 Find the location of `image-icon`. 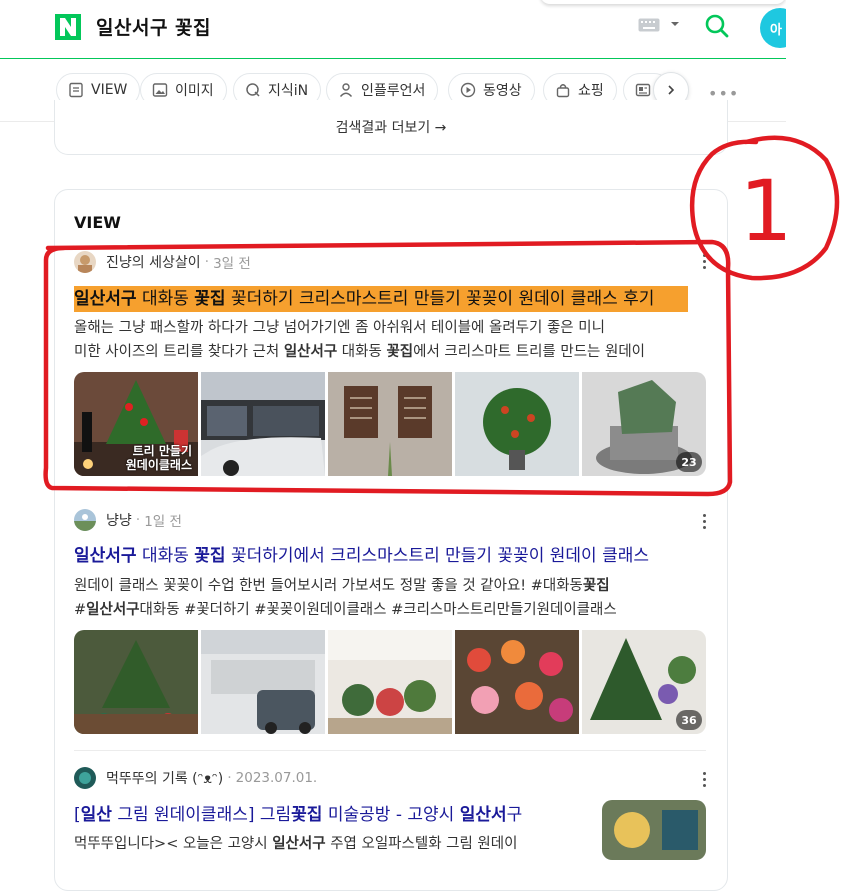

image-icon is located at coordinates (160, 90).